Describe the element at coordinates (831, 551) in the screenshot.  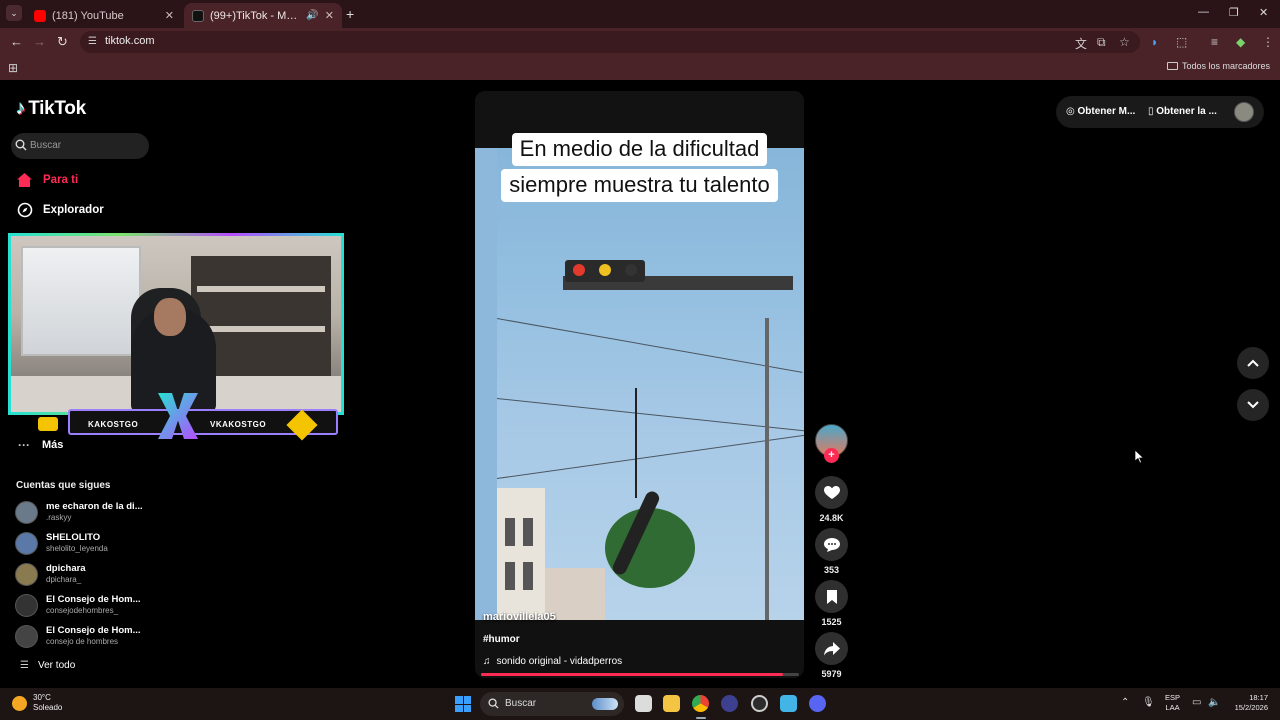
I see `comment-button: 353` at that location.